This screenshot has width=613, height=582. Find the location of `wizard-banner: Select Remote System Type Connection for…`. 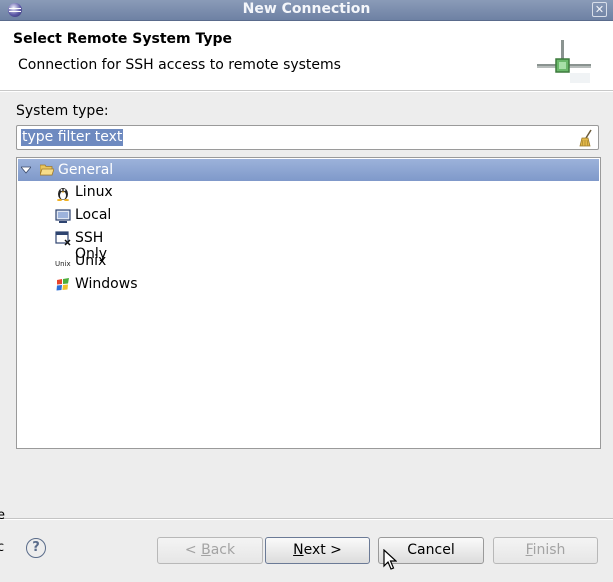

wizard-banner: Select Remote System Type Connection for… is located at coordinates (306, 56).